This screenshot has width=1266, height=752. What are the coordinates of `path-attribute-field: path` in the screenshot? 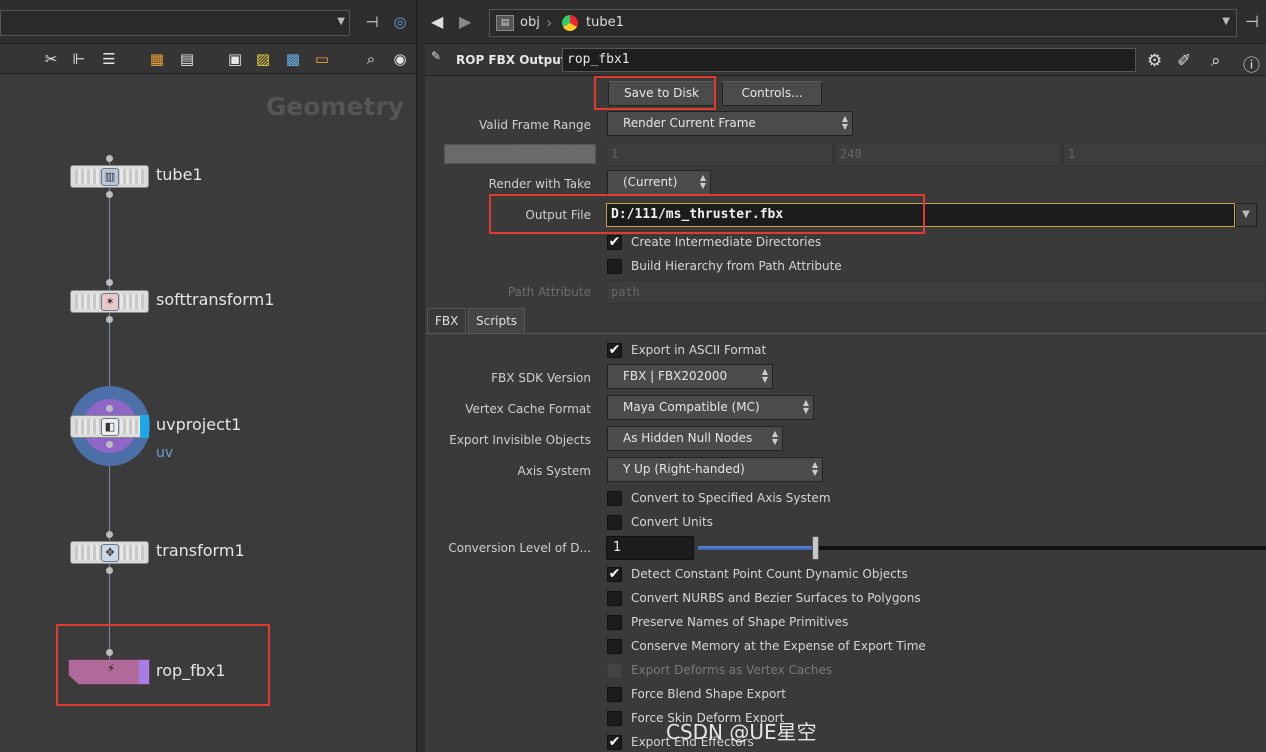 It's located at (936, 292).